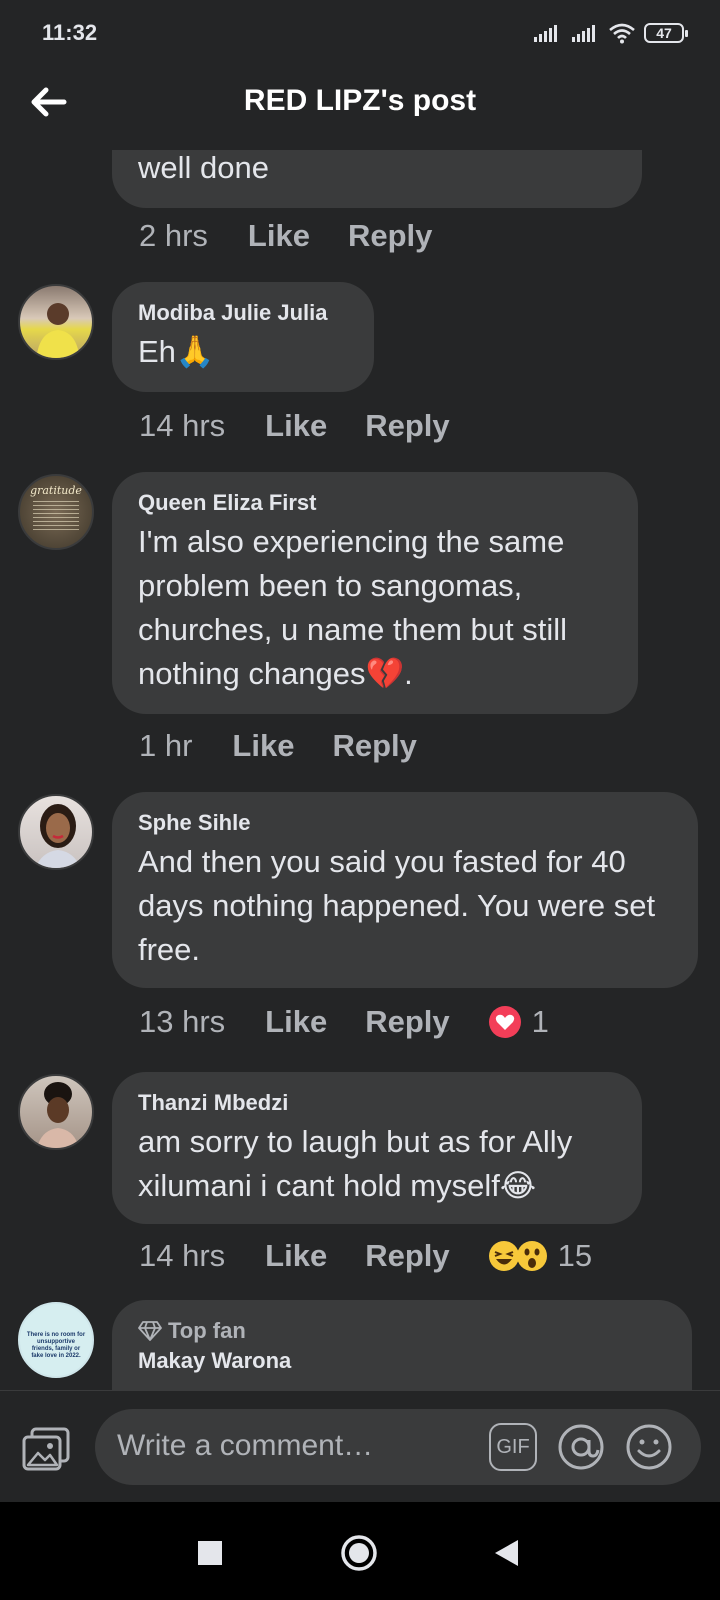 This screenshot has width=720, height=1600. I want to click on home-button, so click(359, 1553).